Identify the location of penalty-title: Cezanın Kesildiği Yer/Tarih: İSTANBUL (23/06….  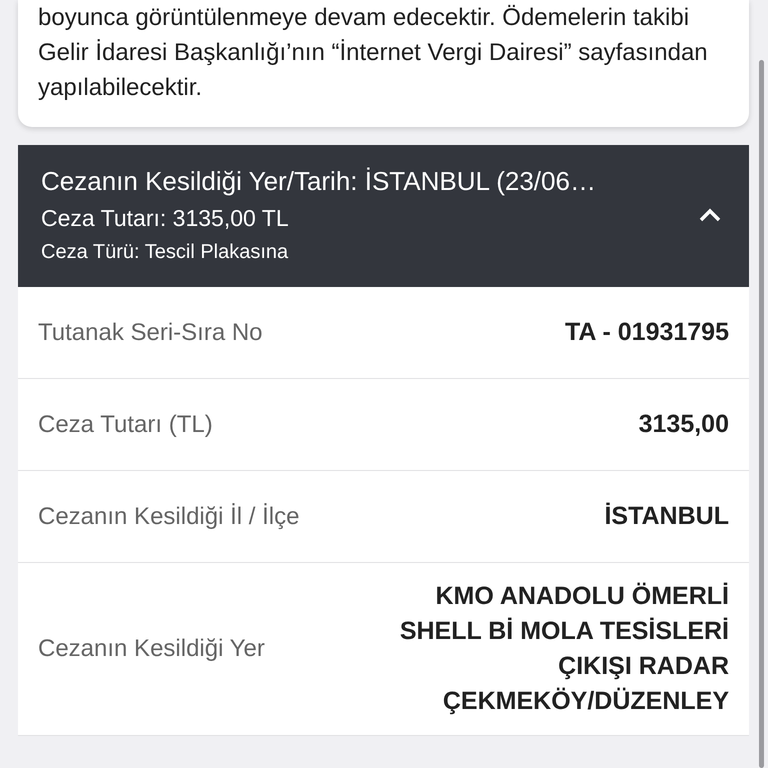
(319, 181).